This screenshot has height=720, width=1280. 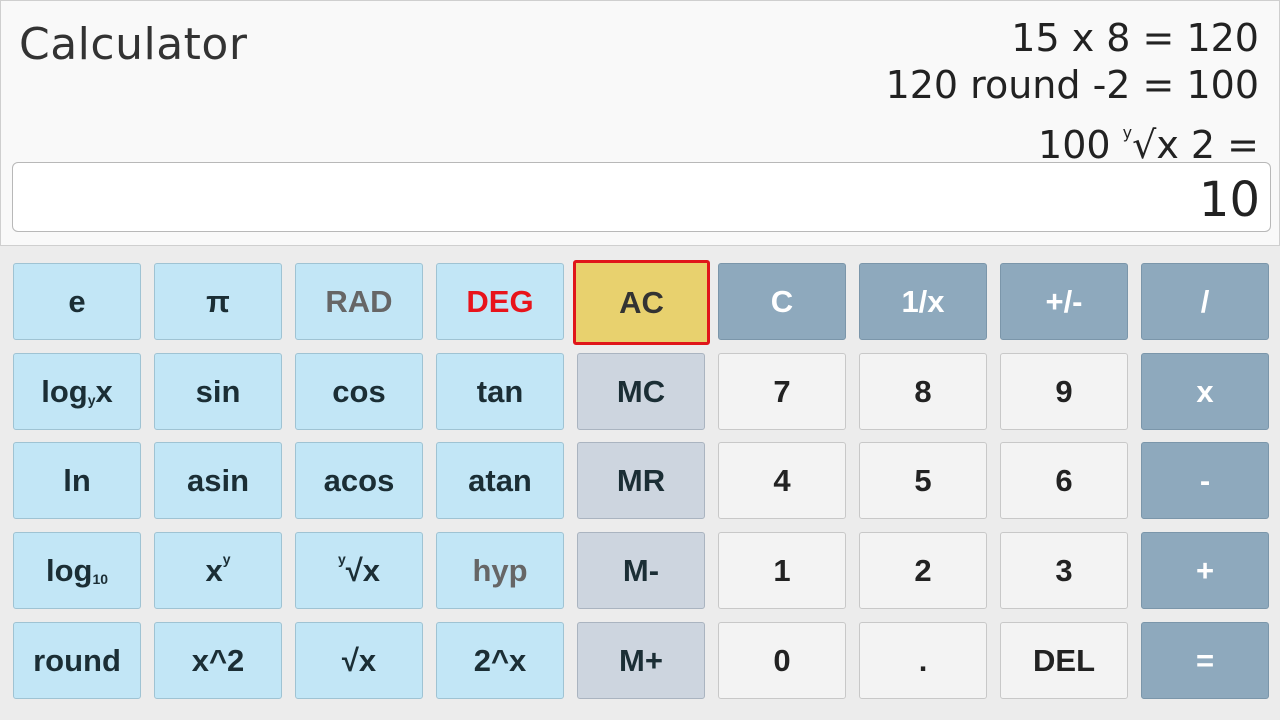 I want to click on cos-button: cos, so click(x=359, y=391).